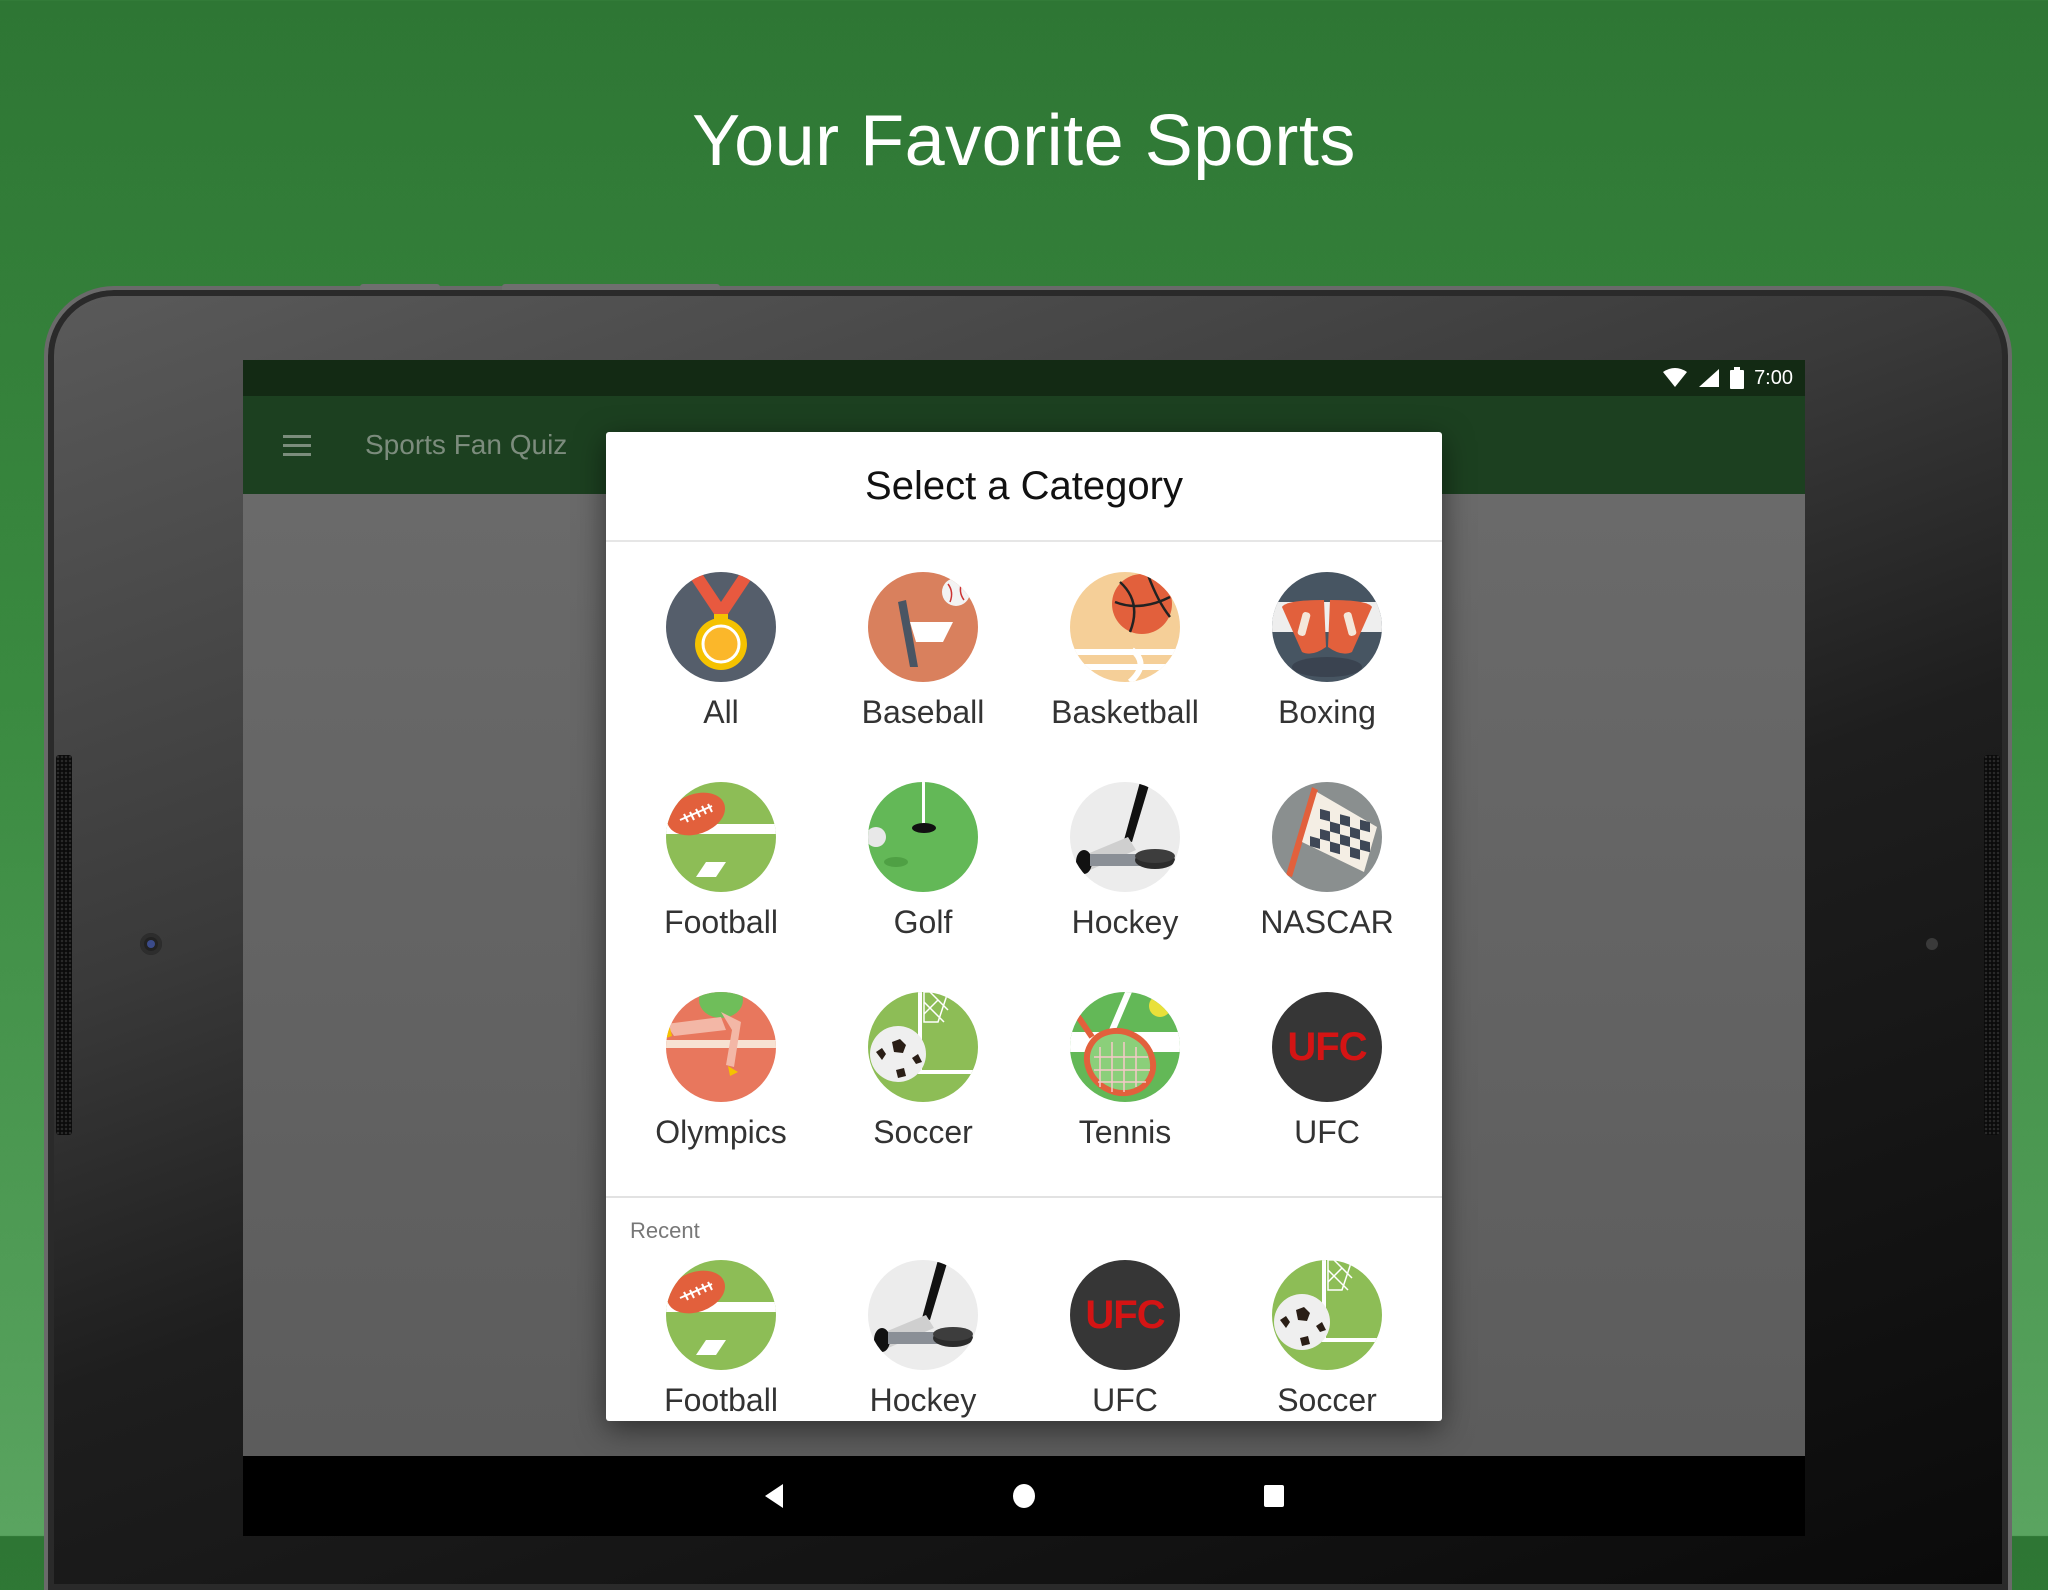  Describe the element at coordinates (1024, 487) in the screenshot. I see `dialog-title: Select a Category` at that location.